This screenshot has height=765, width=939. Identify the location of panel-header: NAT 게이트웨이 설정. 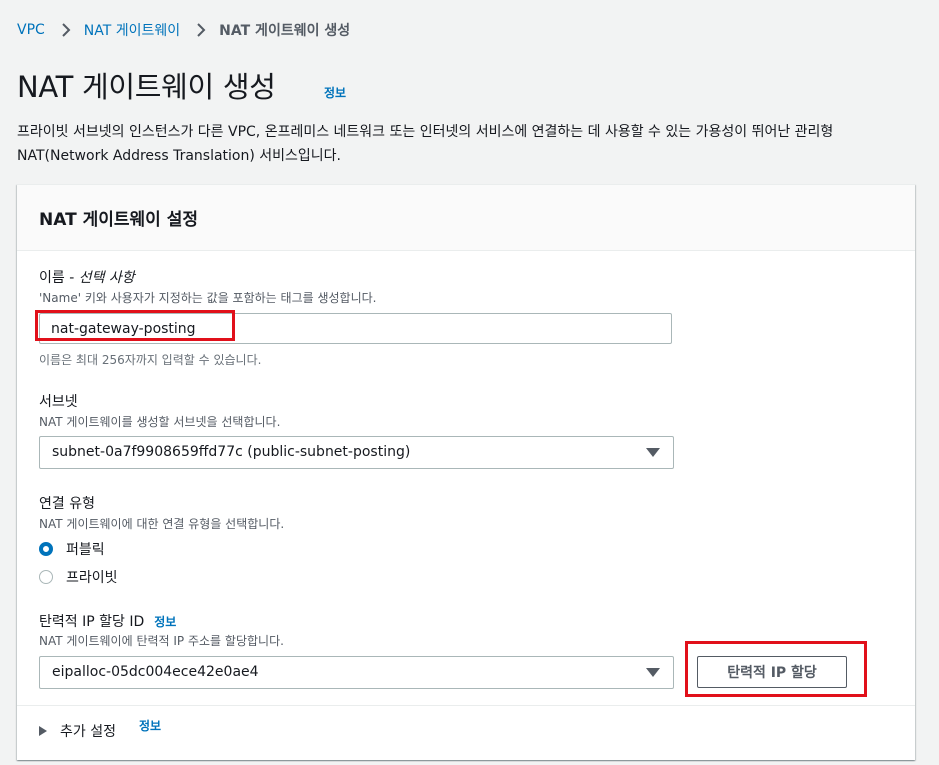
(466, 218).